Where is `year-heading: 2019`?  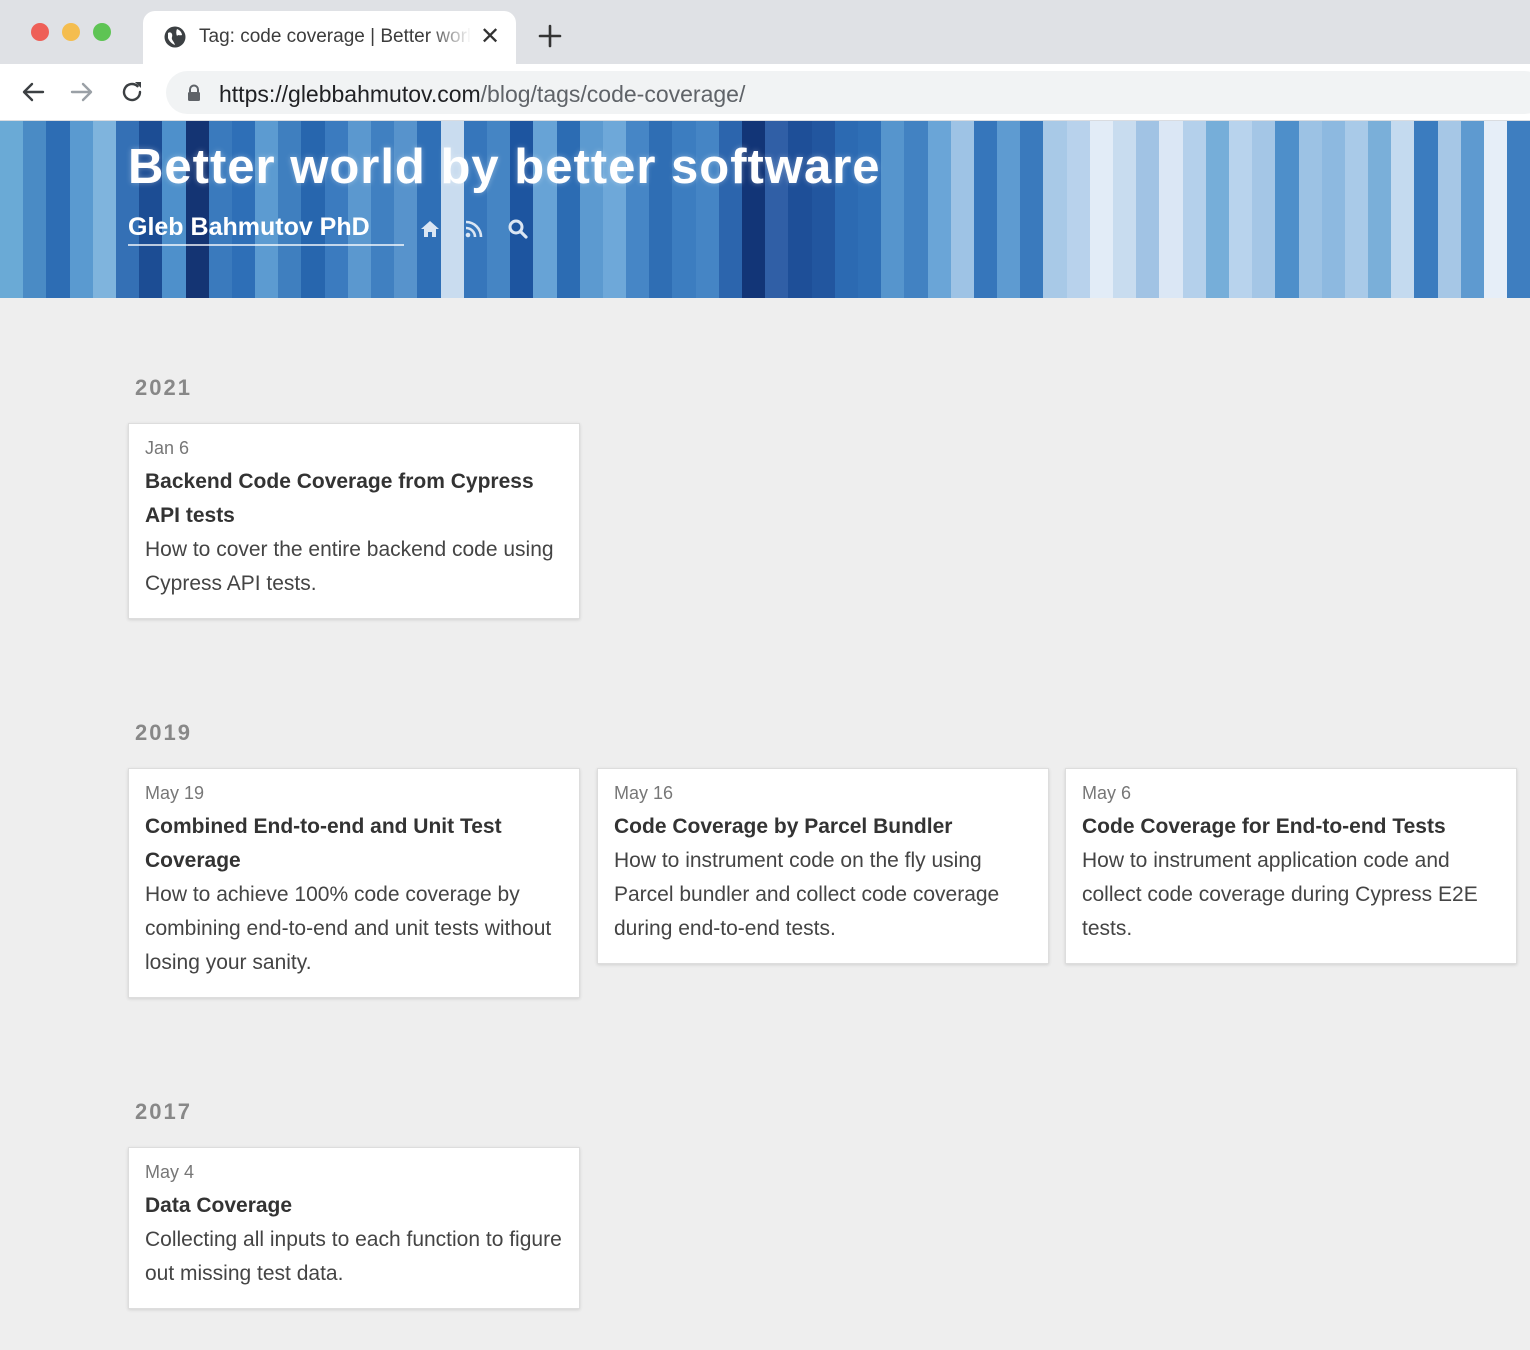 year-heading: 2019 is located at coordinates (163, 732).